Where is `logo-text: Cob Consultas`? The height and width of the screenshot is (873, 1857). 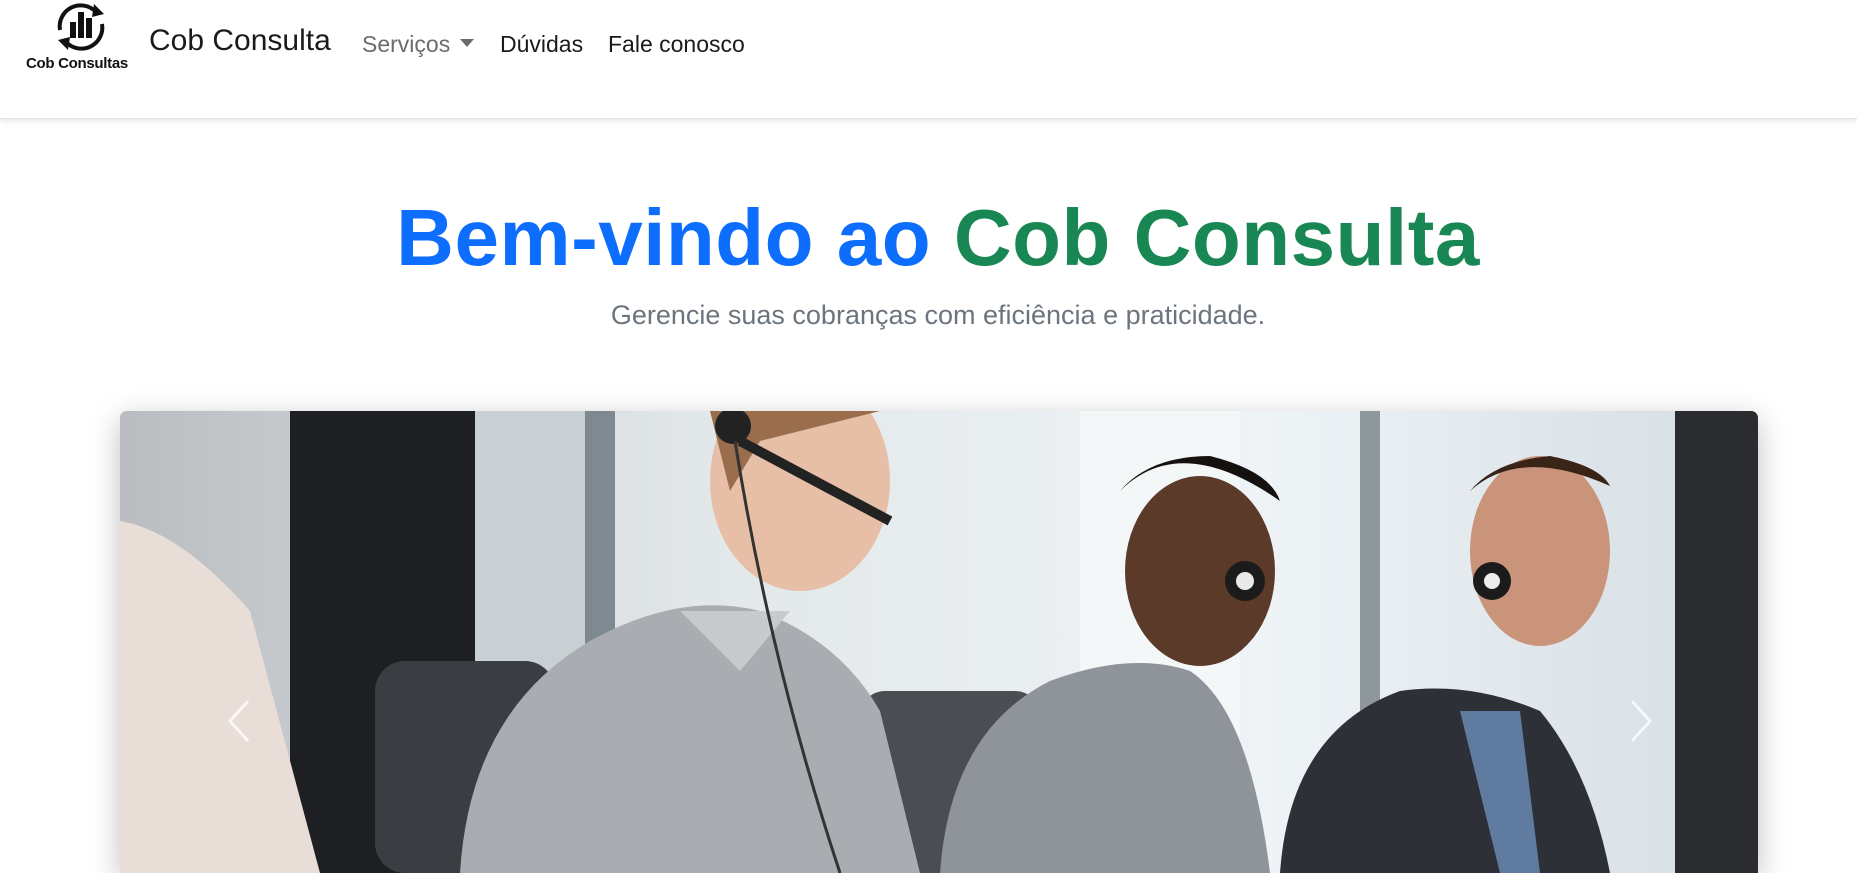 logo-text: Cob Consultas is located at coordinates (77, 63).